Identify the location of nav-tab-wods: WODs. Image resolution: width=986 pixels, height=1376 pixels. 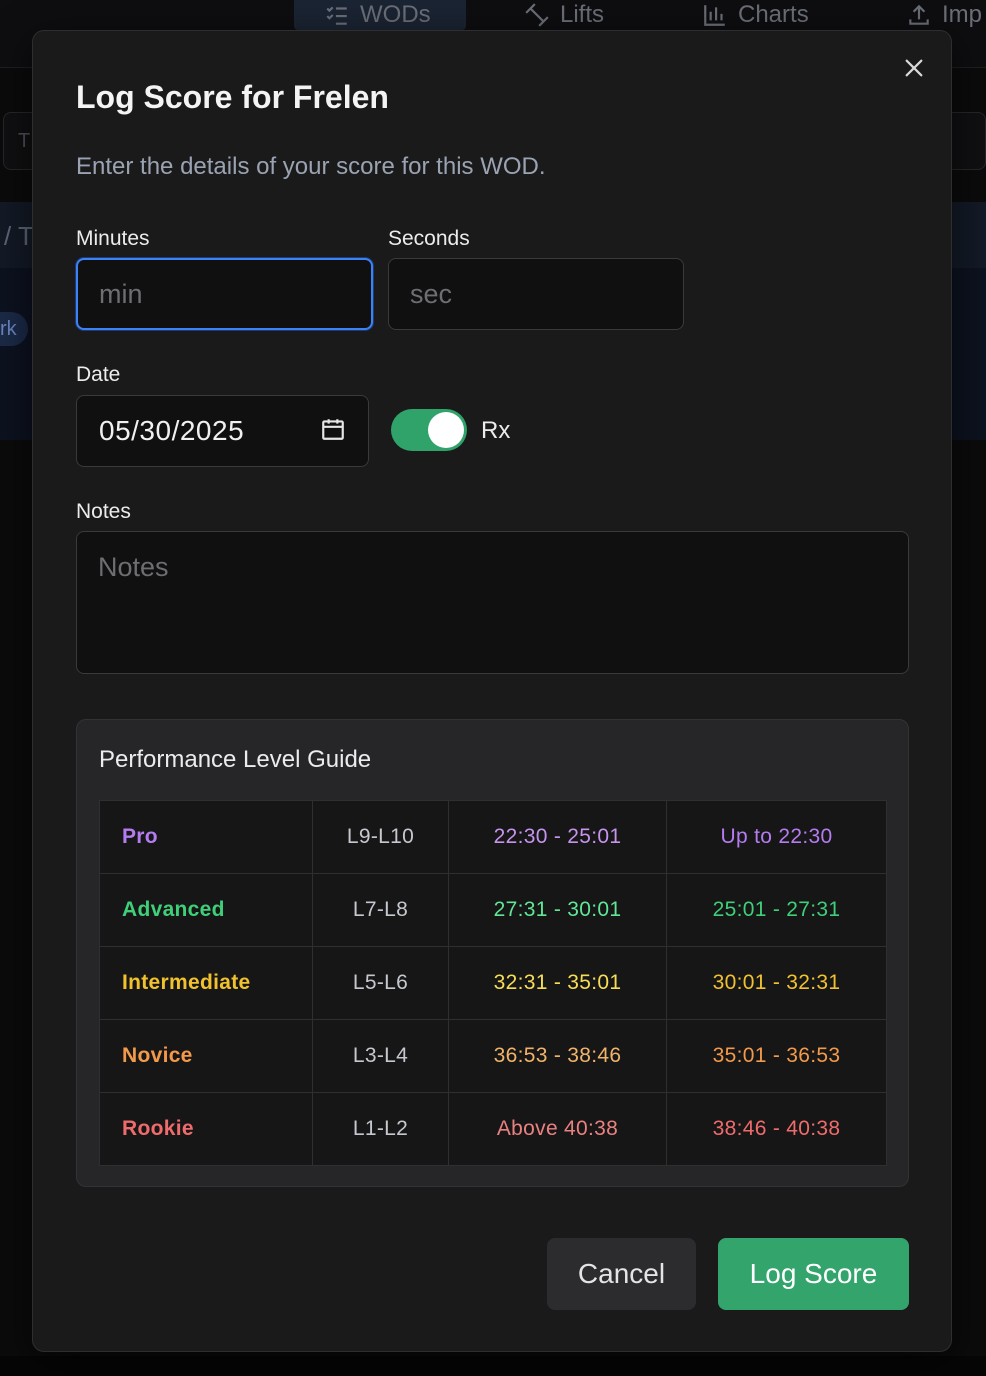
(380, 15).